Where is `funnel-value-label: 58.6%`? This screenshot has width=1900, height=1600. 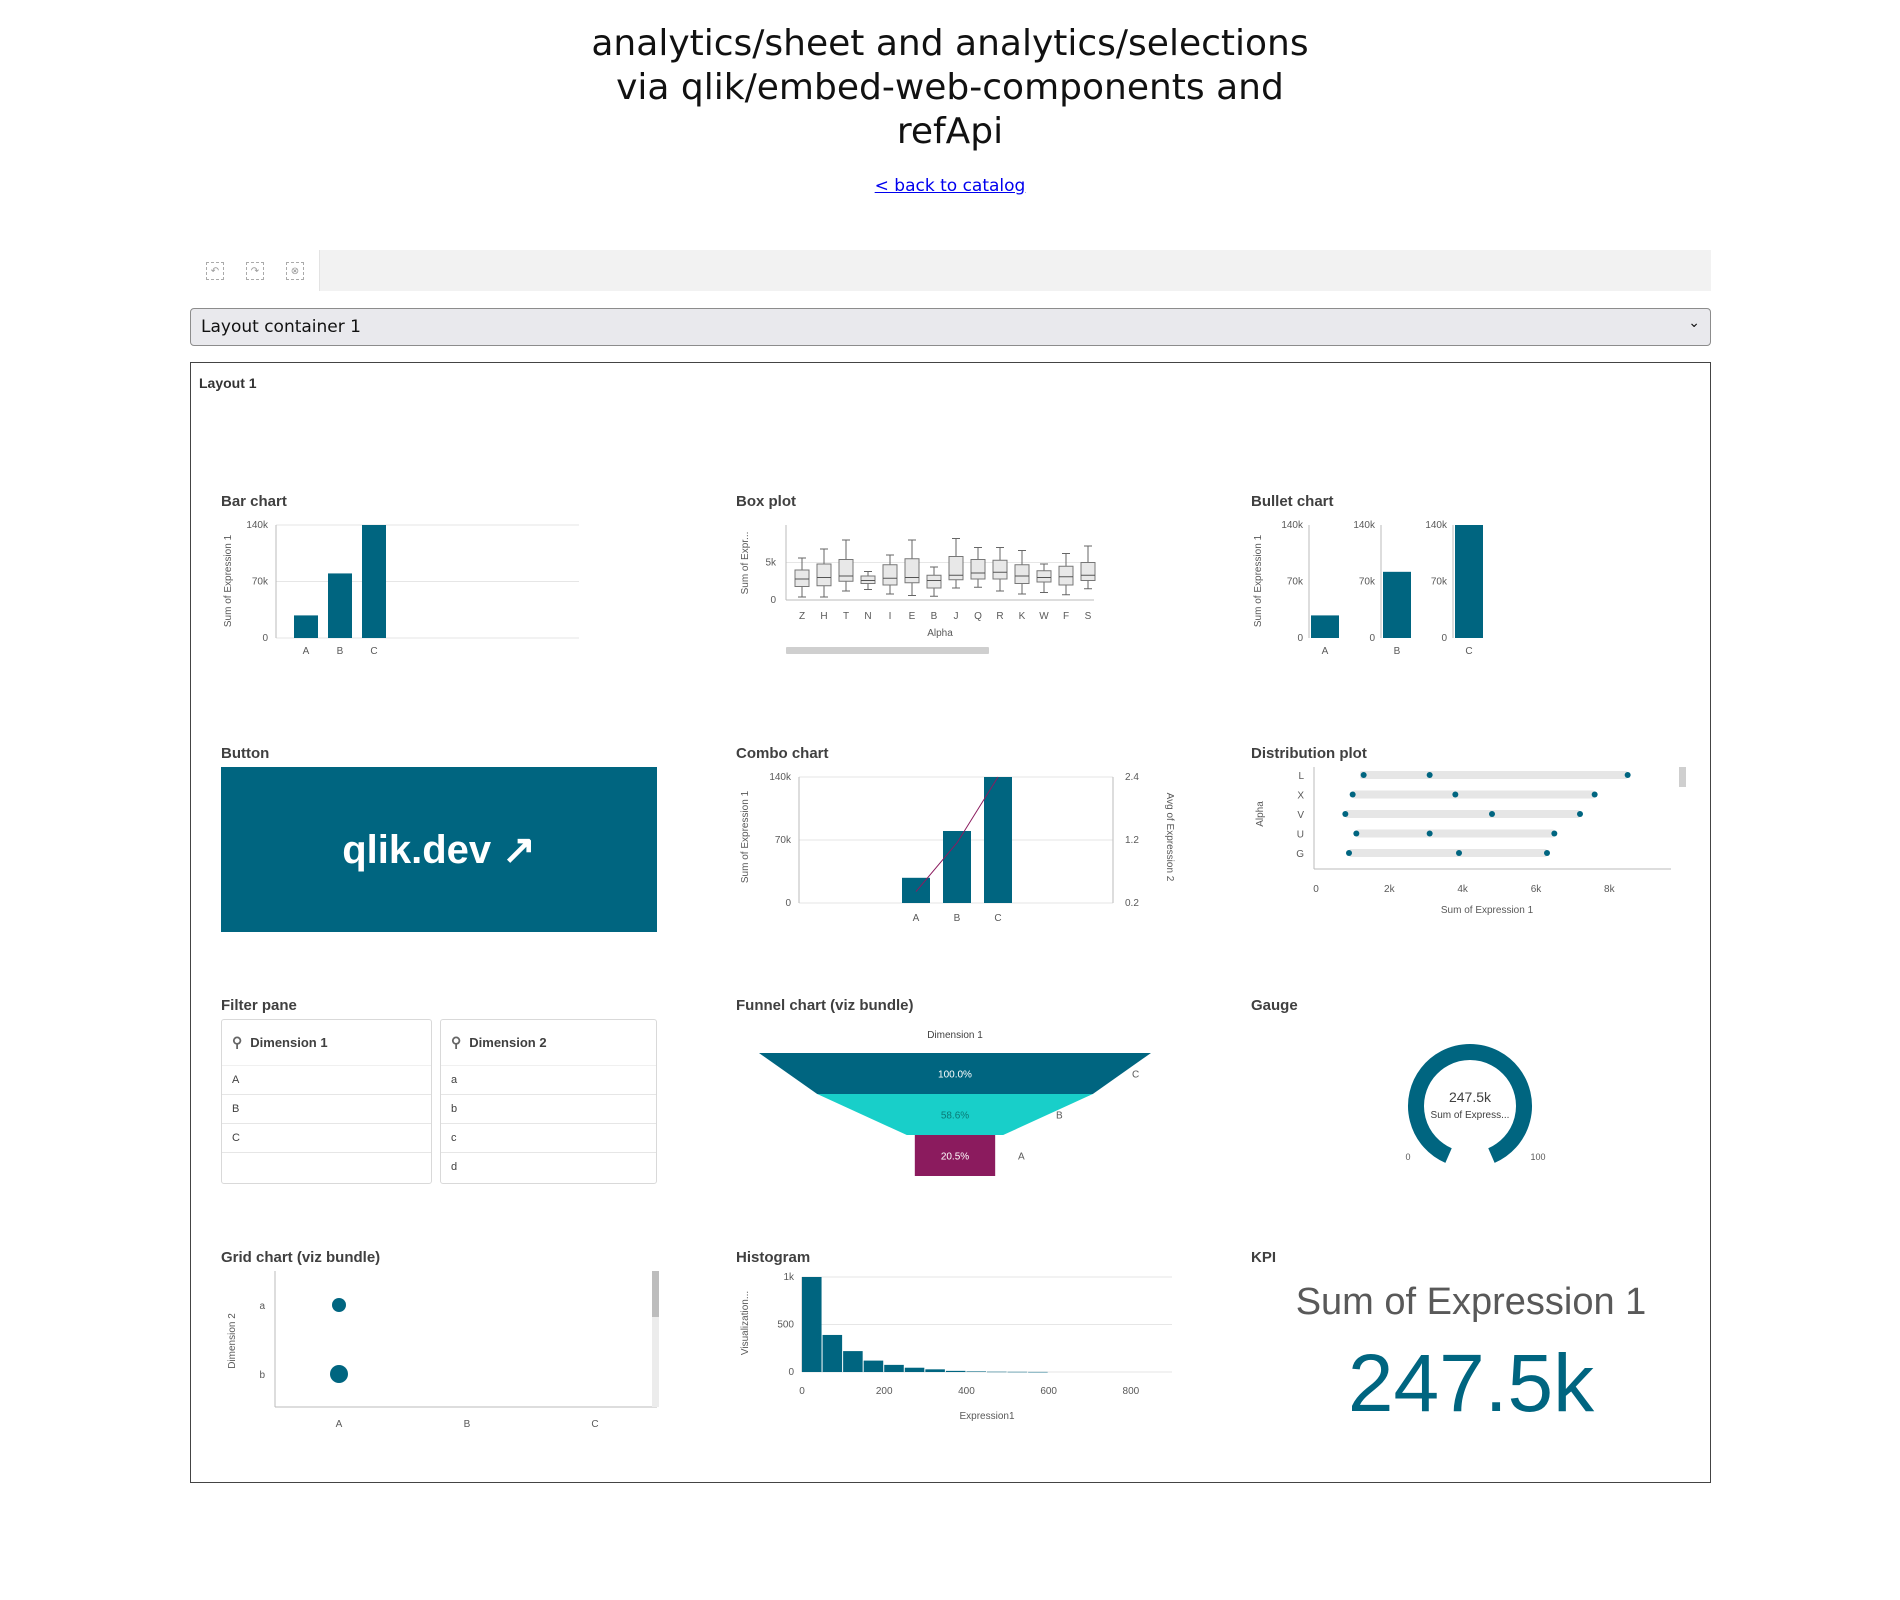 funnel-value-label: 58.6% is located at coordinates (955, 1116).